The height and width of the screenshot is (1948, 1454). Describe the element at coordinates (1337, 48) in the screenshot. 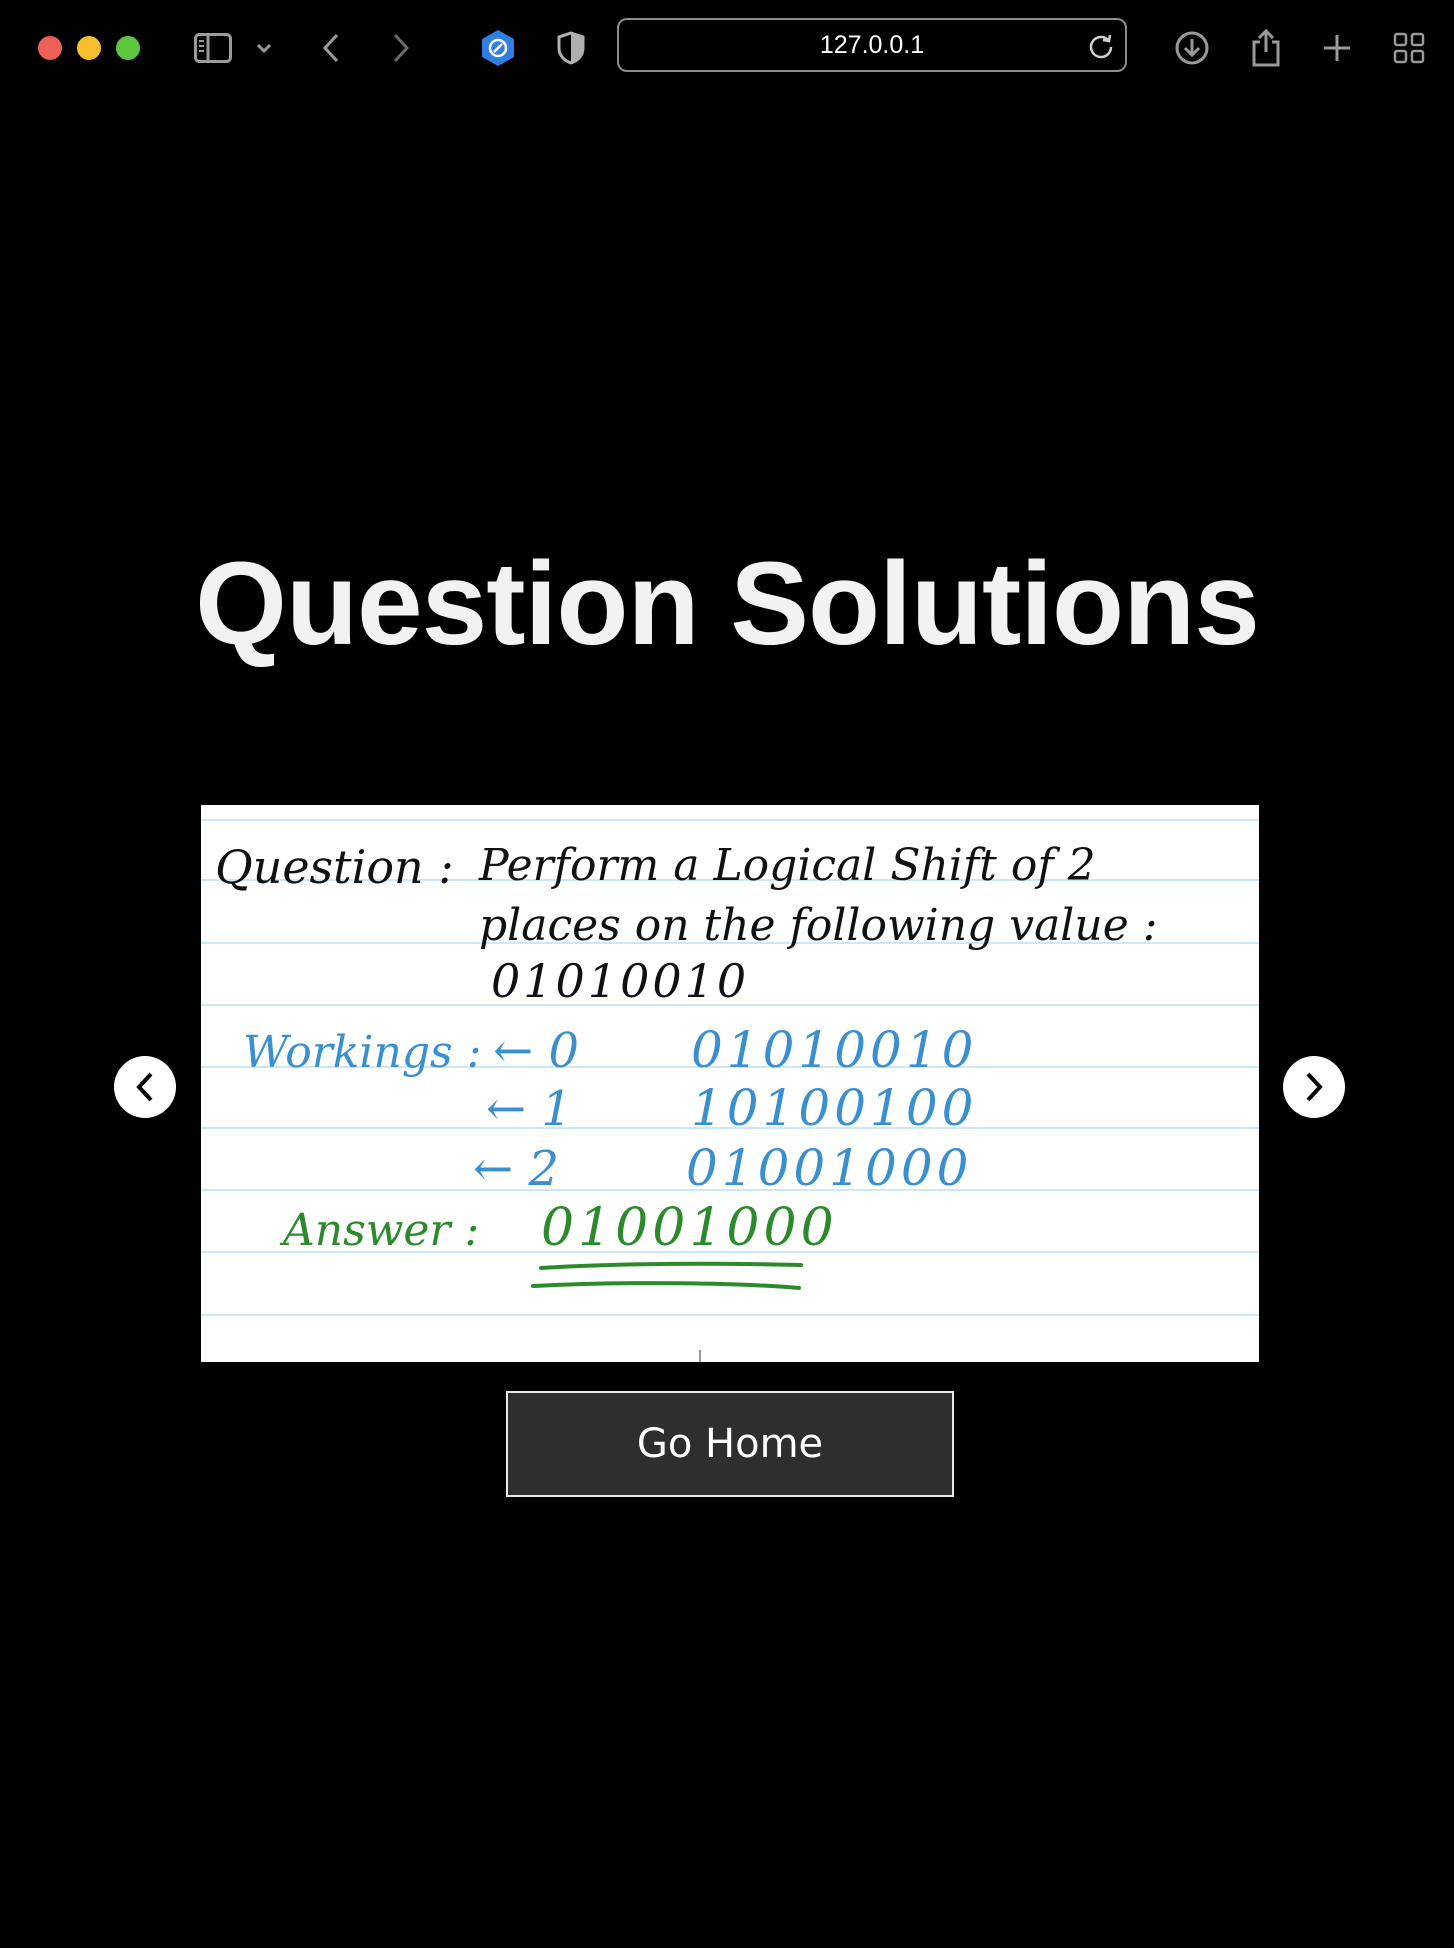

I see `new-tab-icon` at that location.